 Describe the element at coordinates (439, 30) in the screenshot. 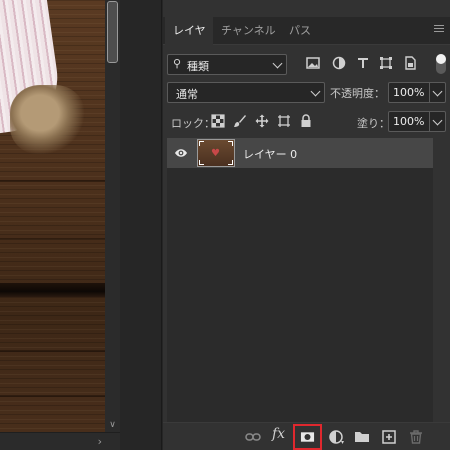

I see `hamburger-menu-icon` at that location.